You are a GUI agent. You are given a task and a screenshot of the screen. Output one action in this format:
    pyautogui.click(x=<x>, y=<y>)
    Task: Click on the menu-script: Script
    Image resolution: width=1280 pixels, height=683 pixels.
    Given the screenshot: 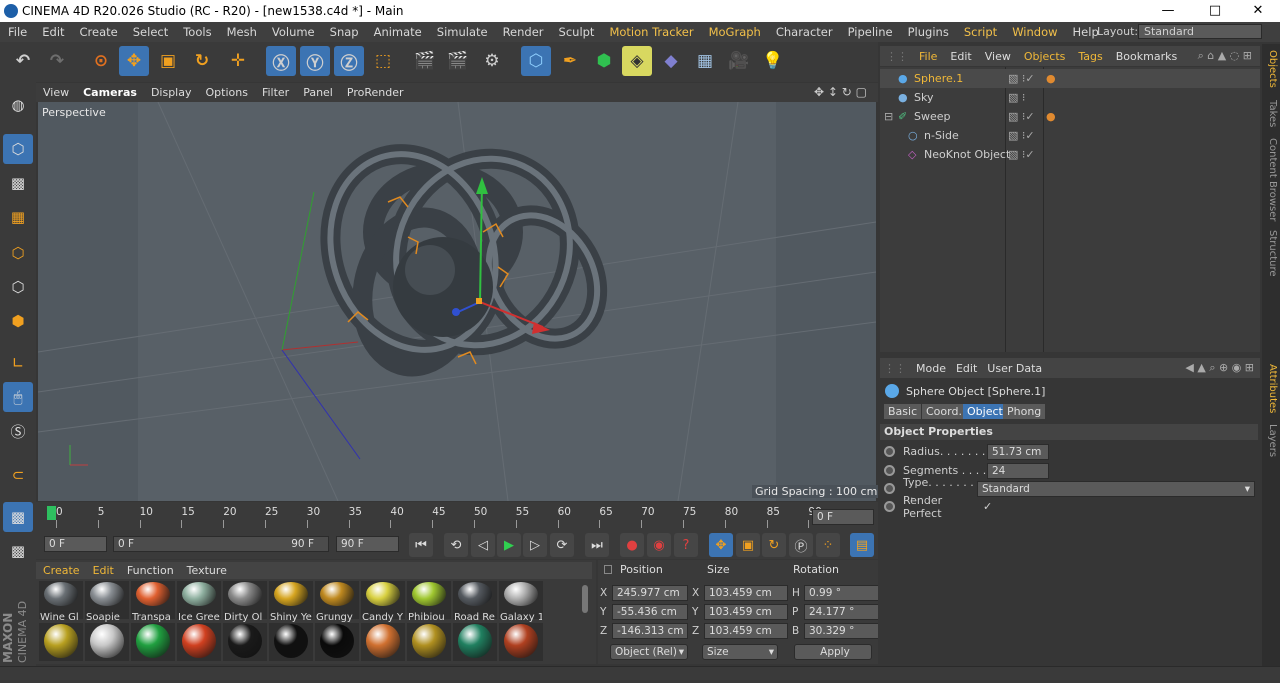 What is the action you would take?
    pyautogui.click(x=980, y=32)
    